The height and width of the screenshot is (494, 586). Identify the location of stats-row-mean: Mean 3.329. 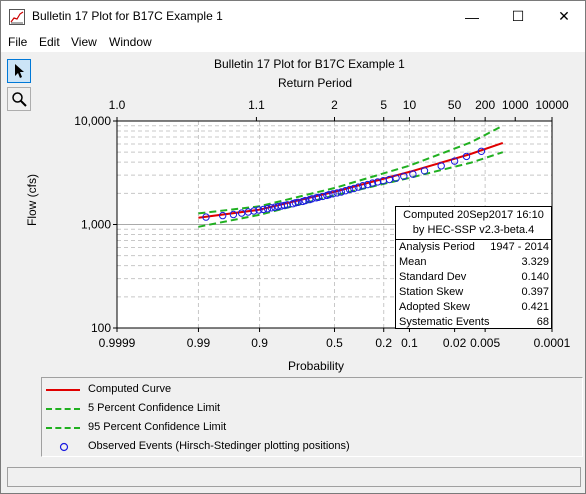
(474, 263).